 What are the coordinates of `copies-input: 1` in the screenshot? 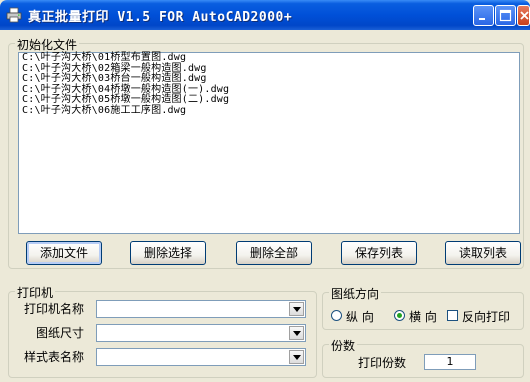 It's located at (450, 362).